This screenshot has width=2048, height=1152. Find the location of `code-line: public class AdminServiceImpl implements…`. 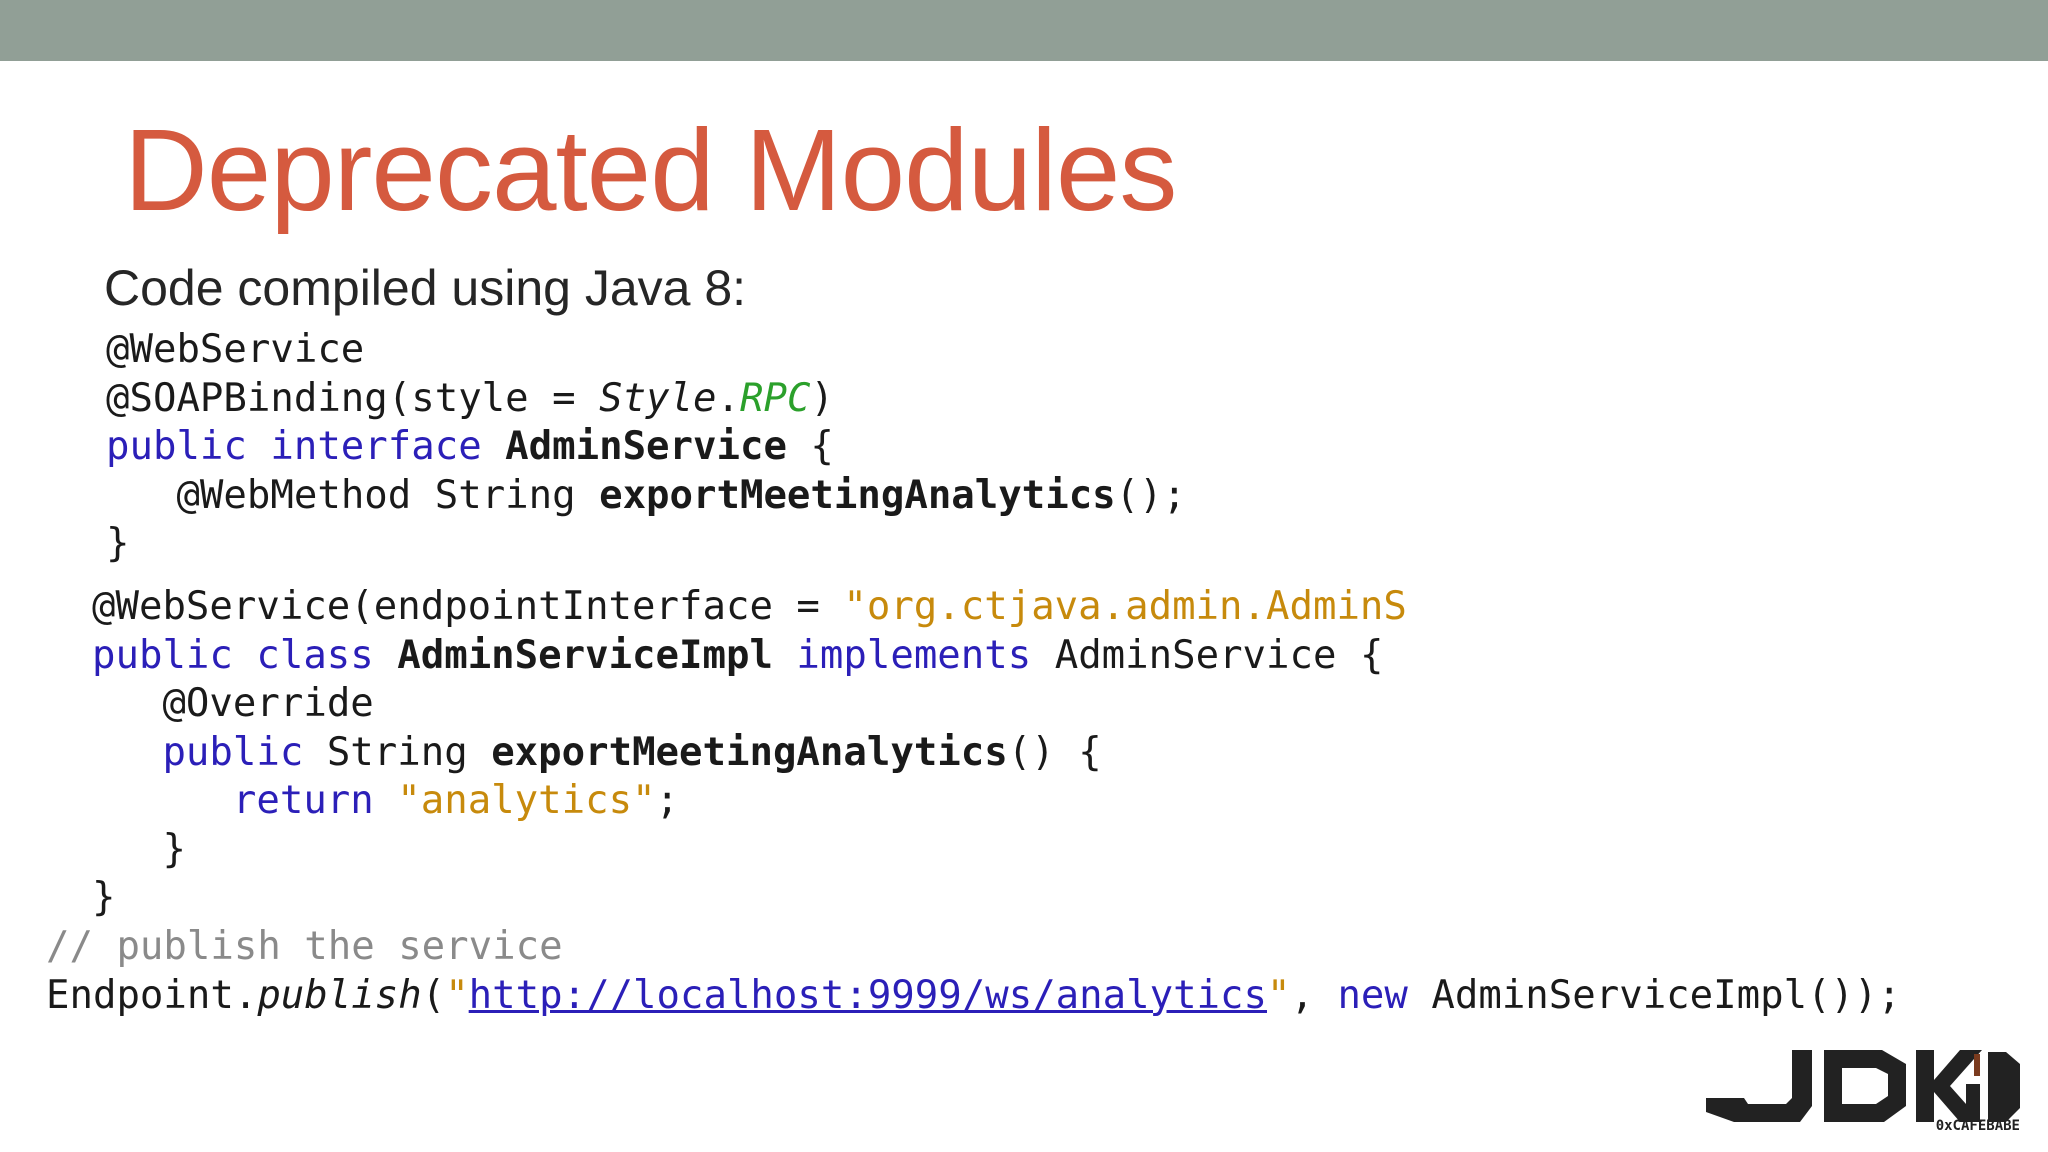

code-line: public class AdminServiceImpl implements… is located at coordinates (738, 655).